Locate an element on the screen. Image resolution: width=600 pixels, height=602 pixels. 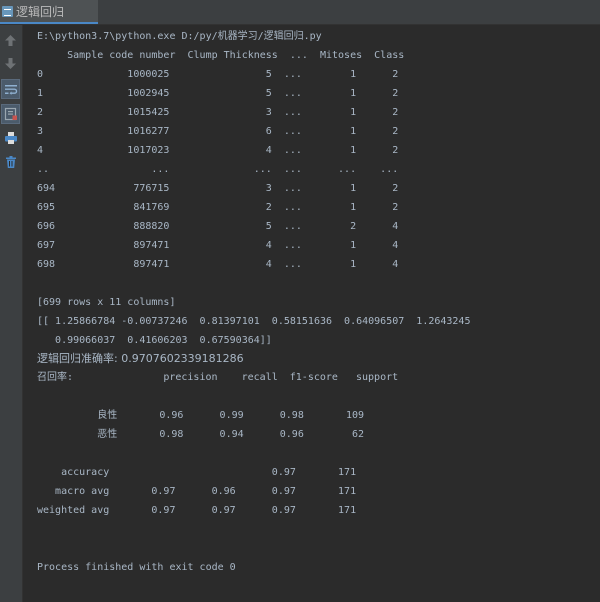
soft-wrap-icon is located at coordinates (10, 89).